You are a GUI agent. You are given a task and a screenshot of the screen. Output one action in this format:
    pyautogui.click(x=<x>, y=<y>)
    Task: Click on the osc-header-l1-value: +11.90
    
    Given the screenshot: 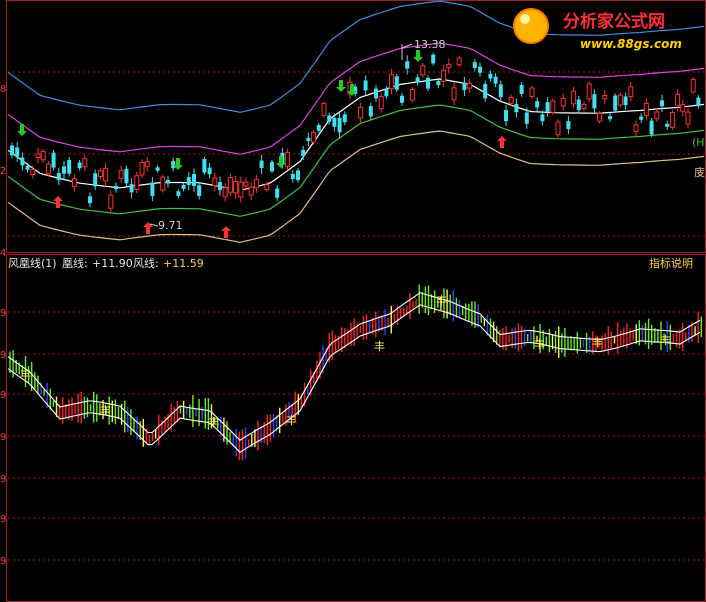 What is the action you would take?
    pyautogui.click(x=112, y=263)
    